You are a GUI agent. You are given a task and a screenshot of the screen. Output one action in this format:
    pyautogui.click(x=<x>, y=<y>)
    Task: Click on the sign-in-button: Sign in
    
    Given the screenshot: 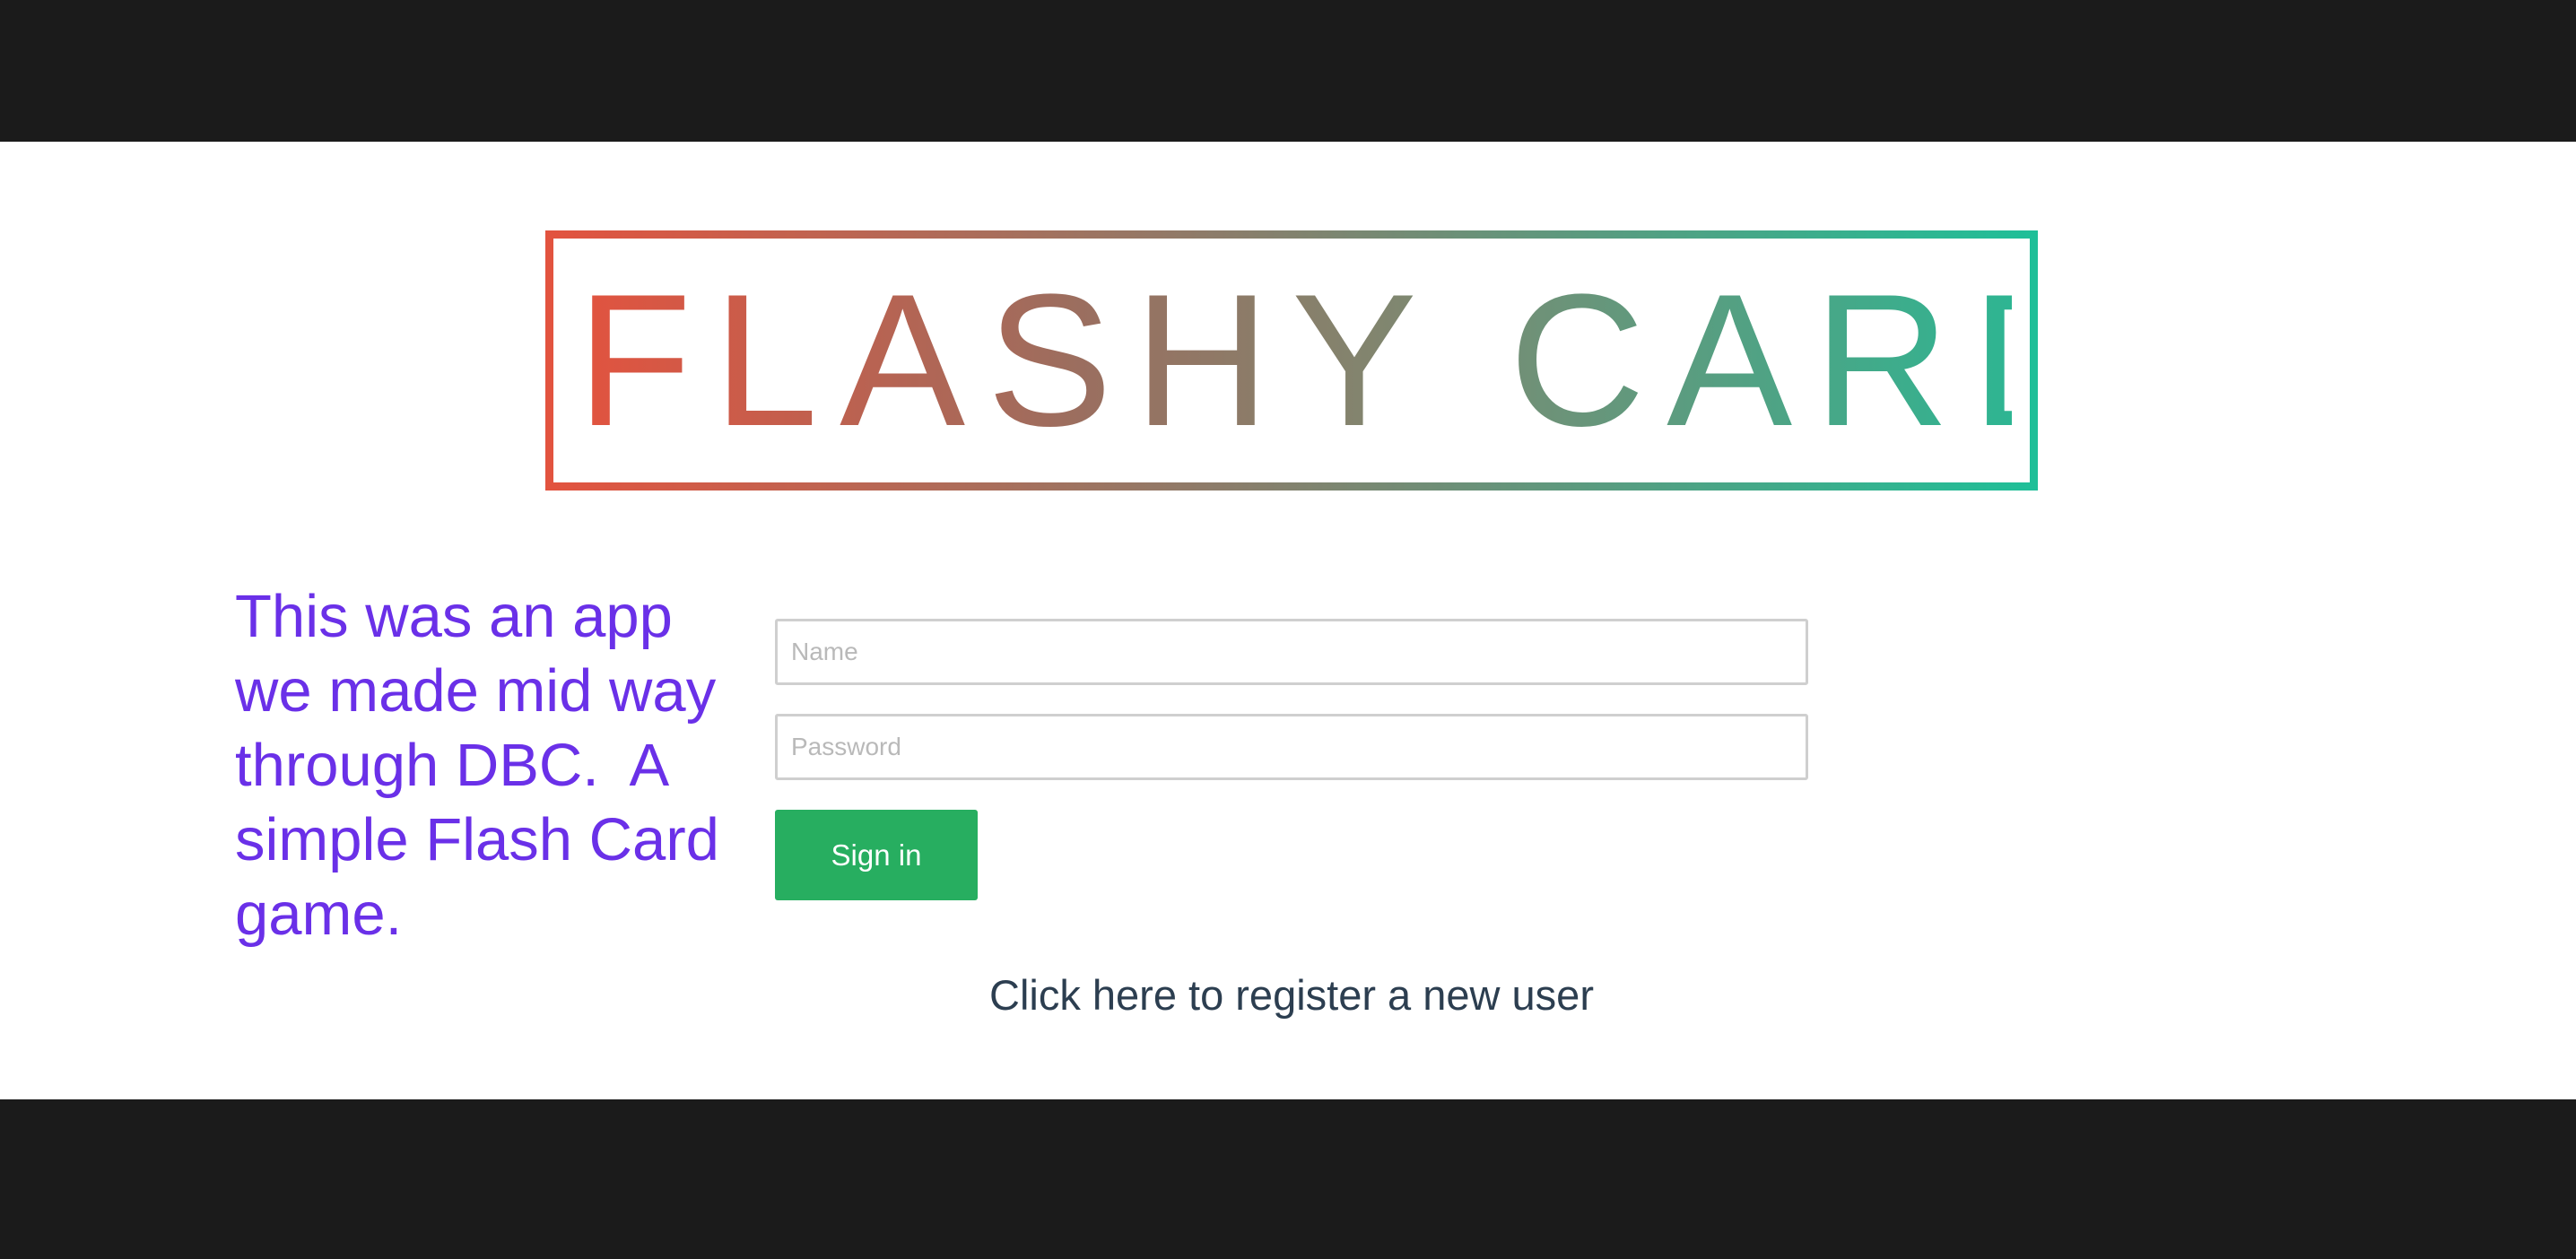 What is the action you would take?
    pyautogui.click(x=876, y=855)
    